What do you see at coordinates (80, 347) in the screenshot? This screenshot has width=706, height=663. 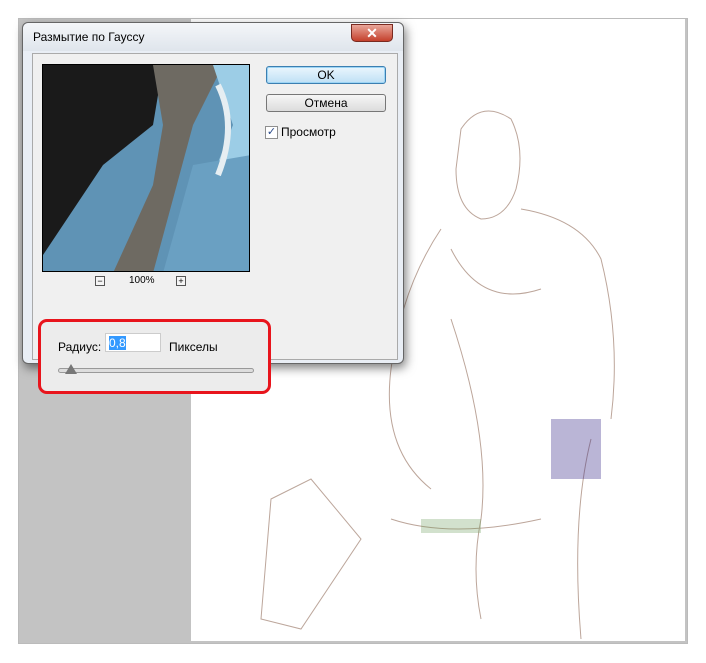 I see `radius-label: Радиус:` at bounding box center [80, 347].